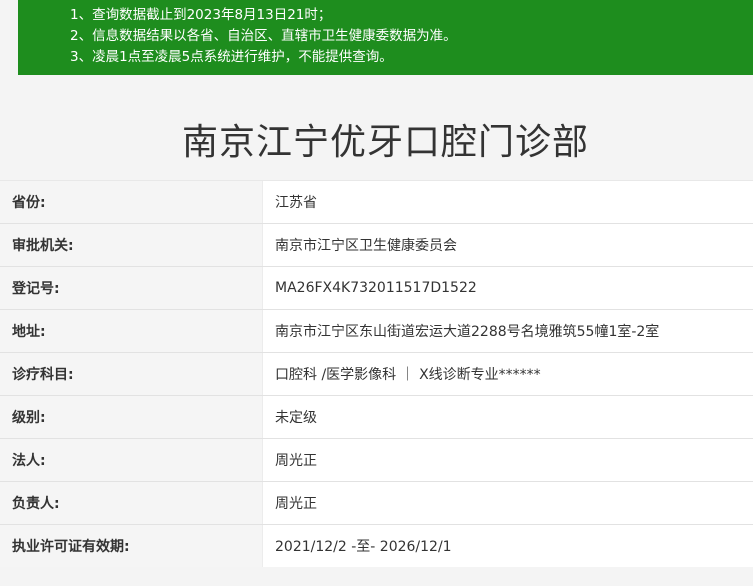  Describe the element at coordinates (507, 374) in the screenshot. I see `row-value: 口腔科 /医学影像科 ｜ X线诊断专业******` at that location.